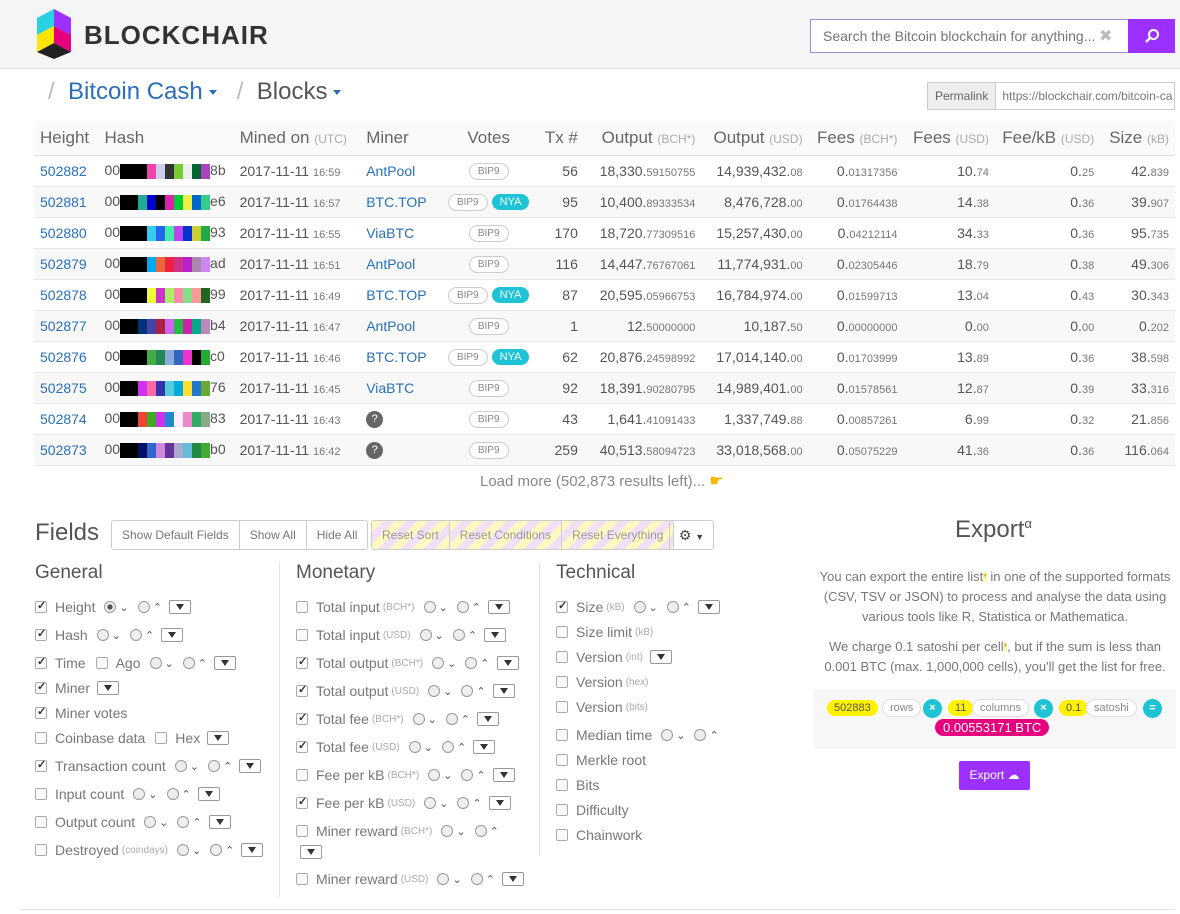 The height and width of the screenshot is (914, 1180). What do you see at coordinates (755, 138) in the screenshot?
I see `col-output-usd: Output (USD)` at bounding box center [755, 138].